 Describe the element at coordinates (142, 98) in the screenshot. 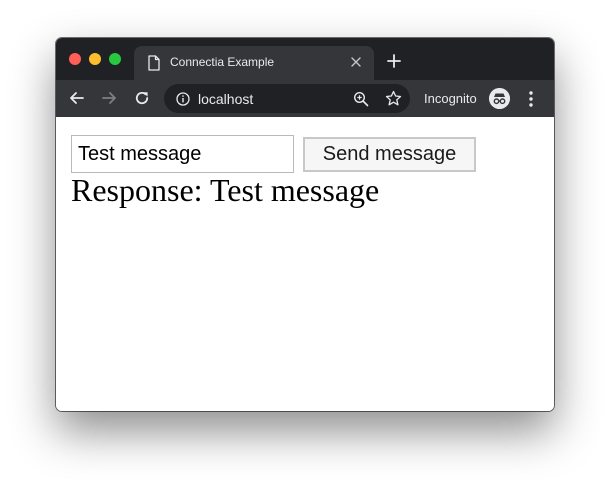

I see `reload-icon` at that location.